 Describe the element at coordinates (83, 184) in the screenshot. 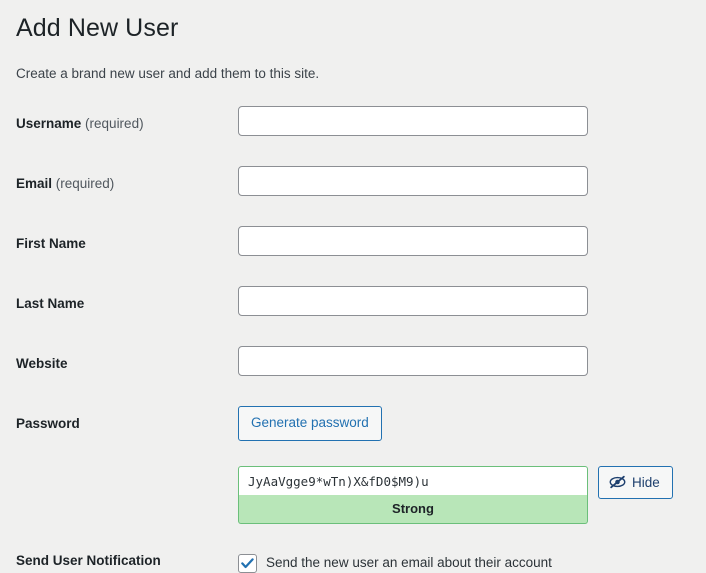

I see `email-required-note: (required)` at that location.